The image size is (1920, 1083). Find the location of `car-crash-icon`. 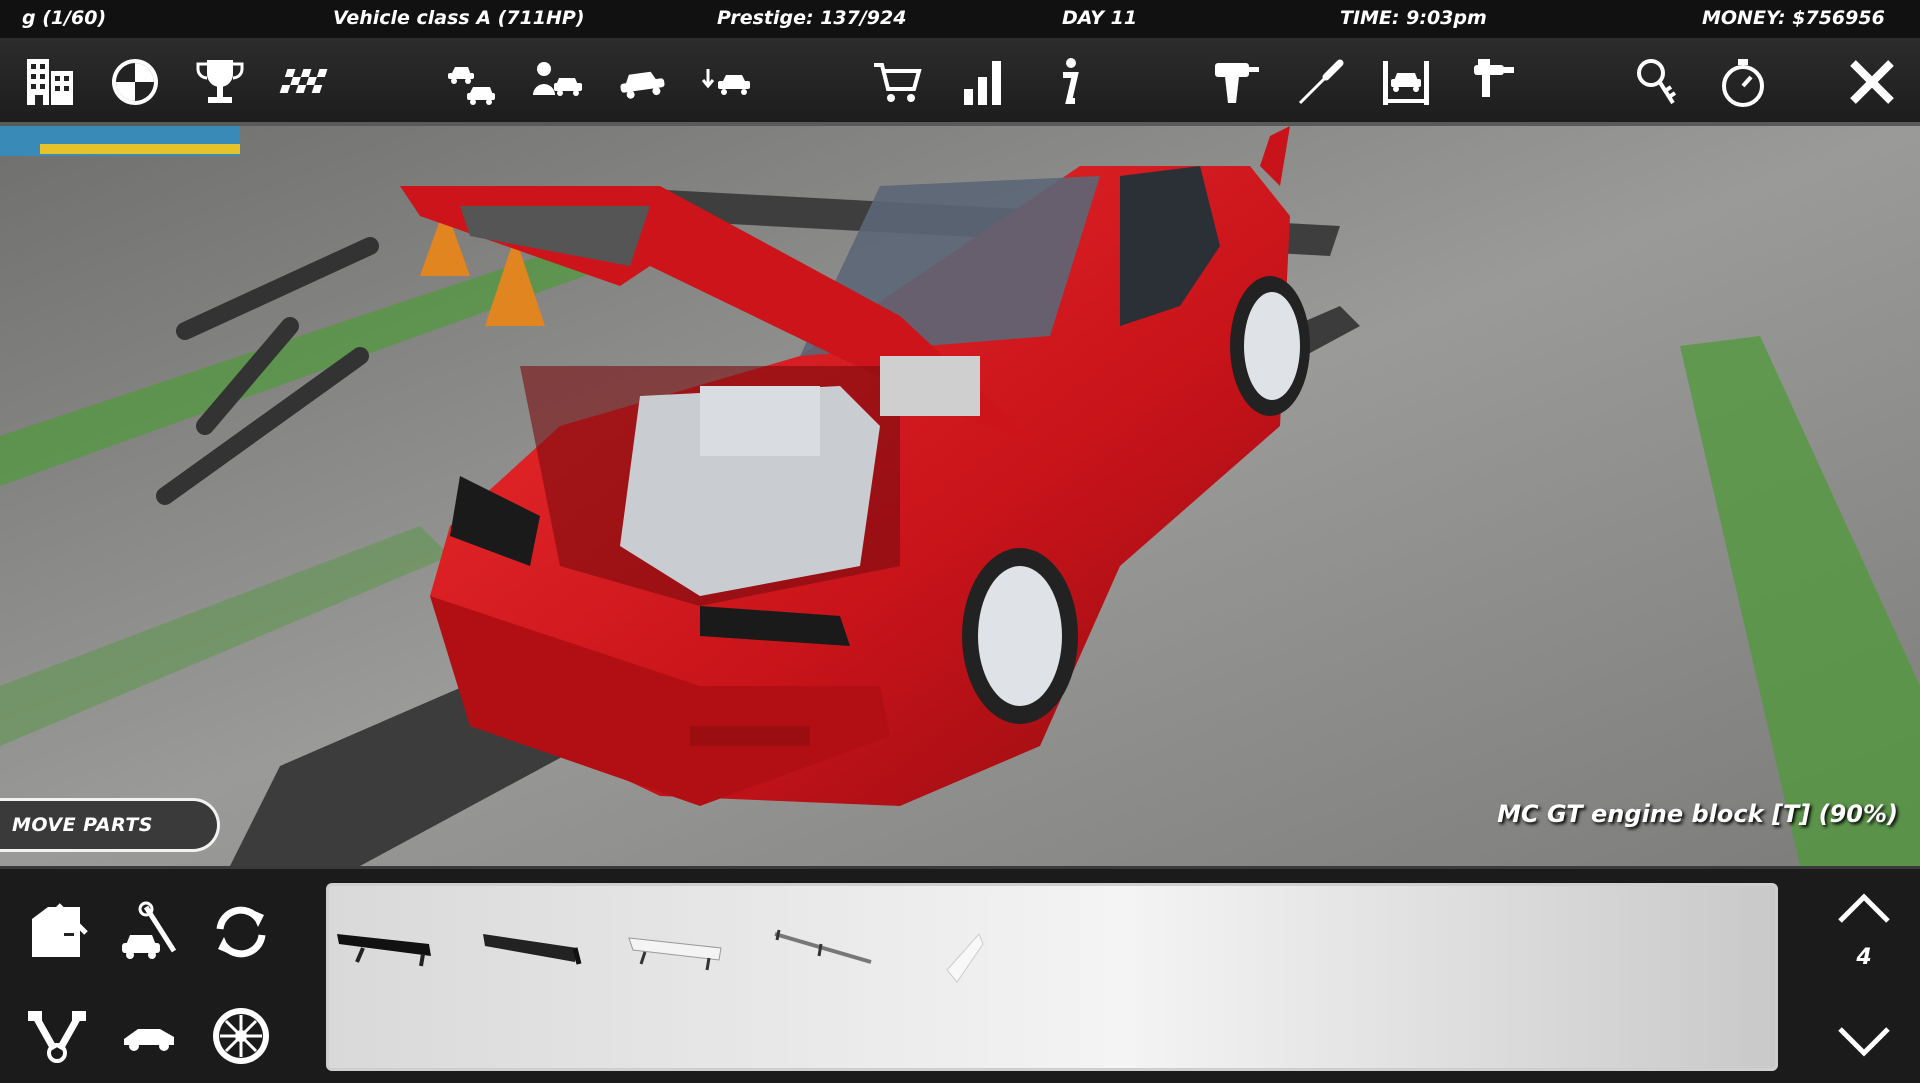

car-crash-icon is located at coordinates (642, 82).